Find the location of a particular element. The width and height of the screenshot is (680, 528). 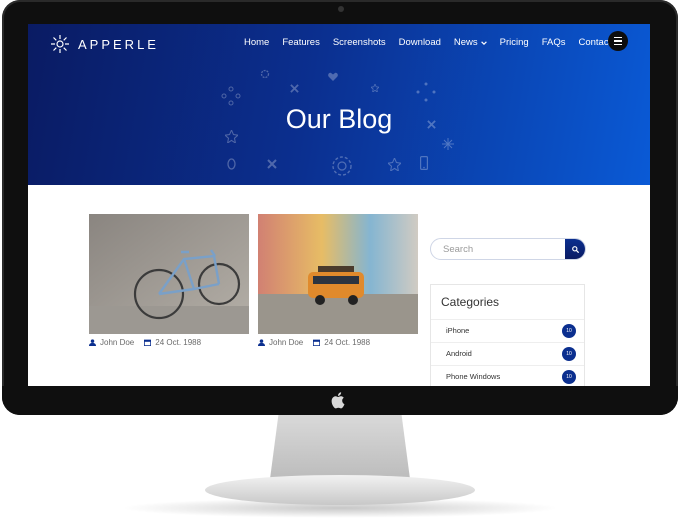

search-icon is located at coordinates (575, 249).